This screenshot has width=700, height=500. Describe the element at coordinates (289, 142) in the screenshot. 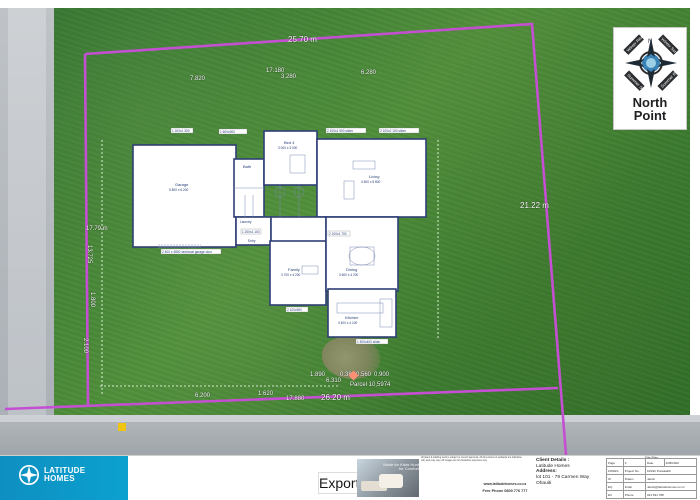

I see `bed-label: Bed 4` at that location.